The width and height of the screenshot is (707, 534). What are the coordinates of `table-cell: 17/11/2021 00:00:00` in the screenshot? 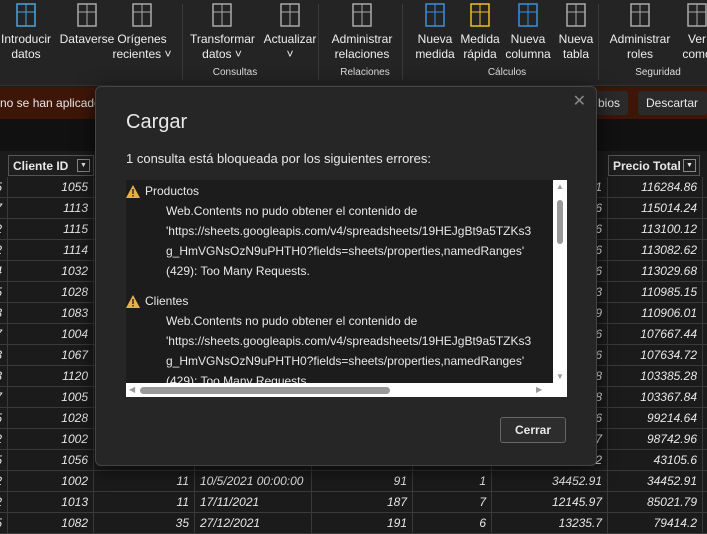 It's located at (253, 502).